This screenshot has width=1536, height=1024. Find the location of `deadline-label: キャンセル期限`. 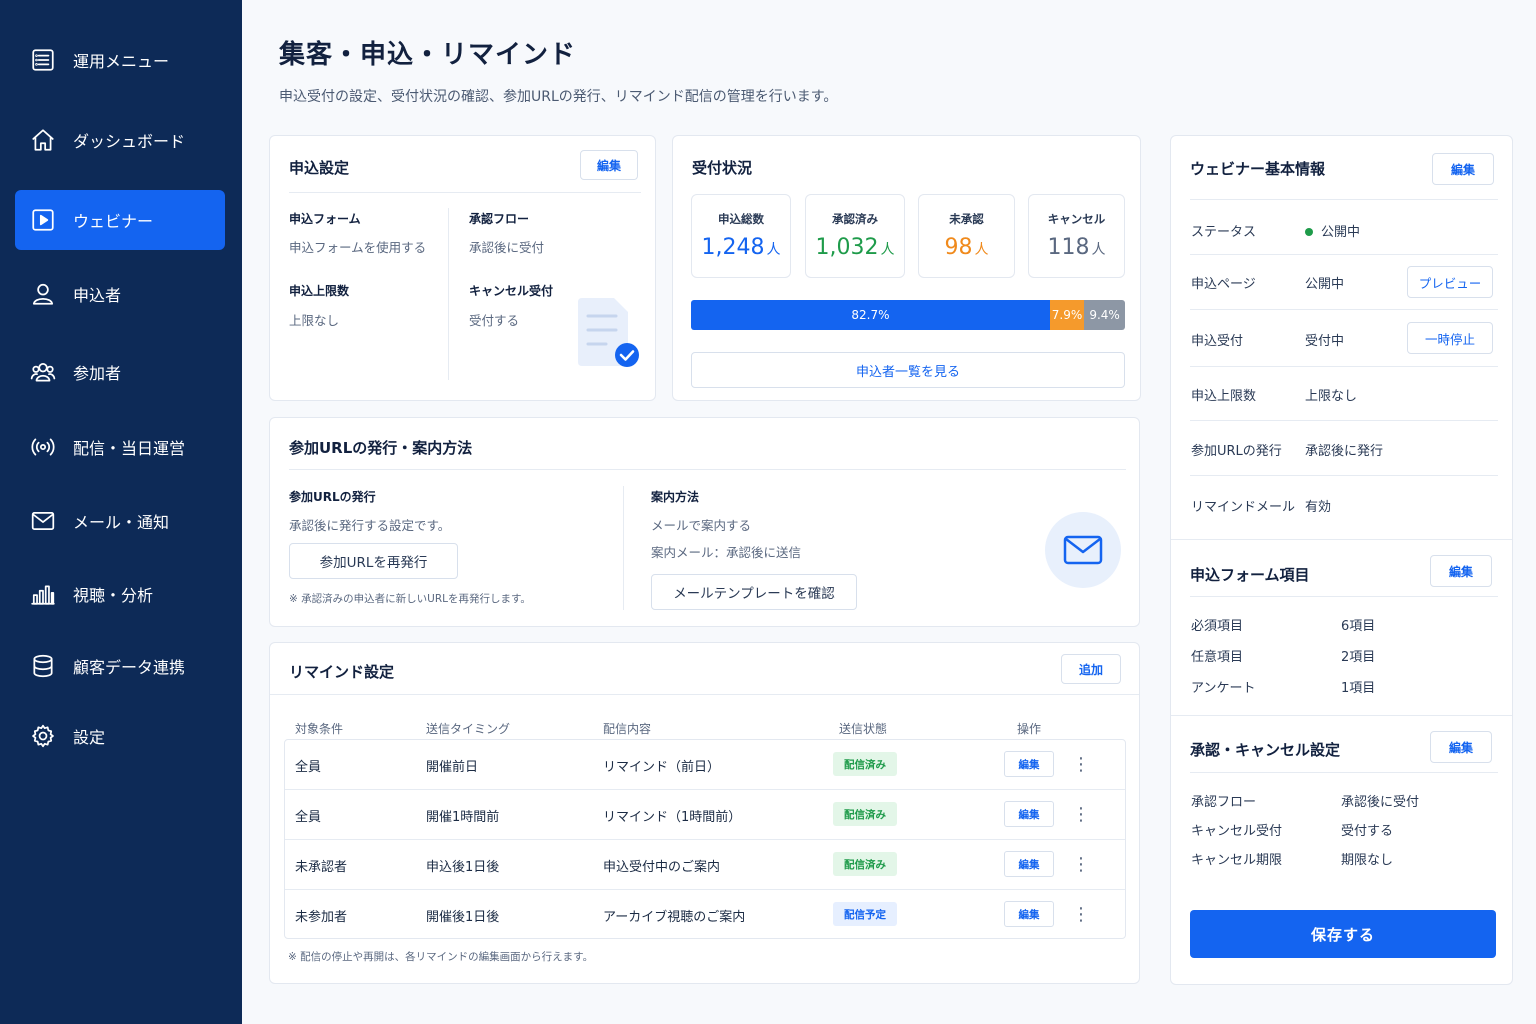

deadline-label: キャンセル期限 is located at coordinates (1237, 860).